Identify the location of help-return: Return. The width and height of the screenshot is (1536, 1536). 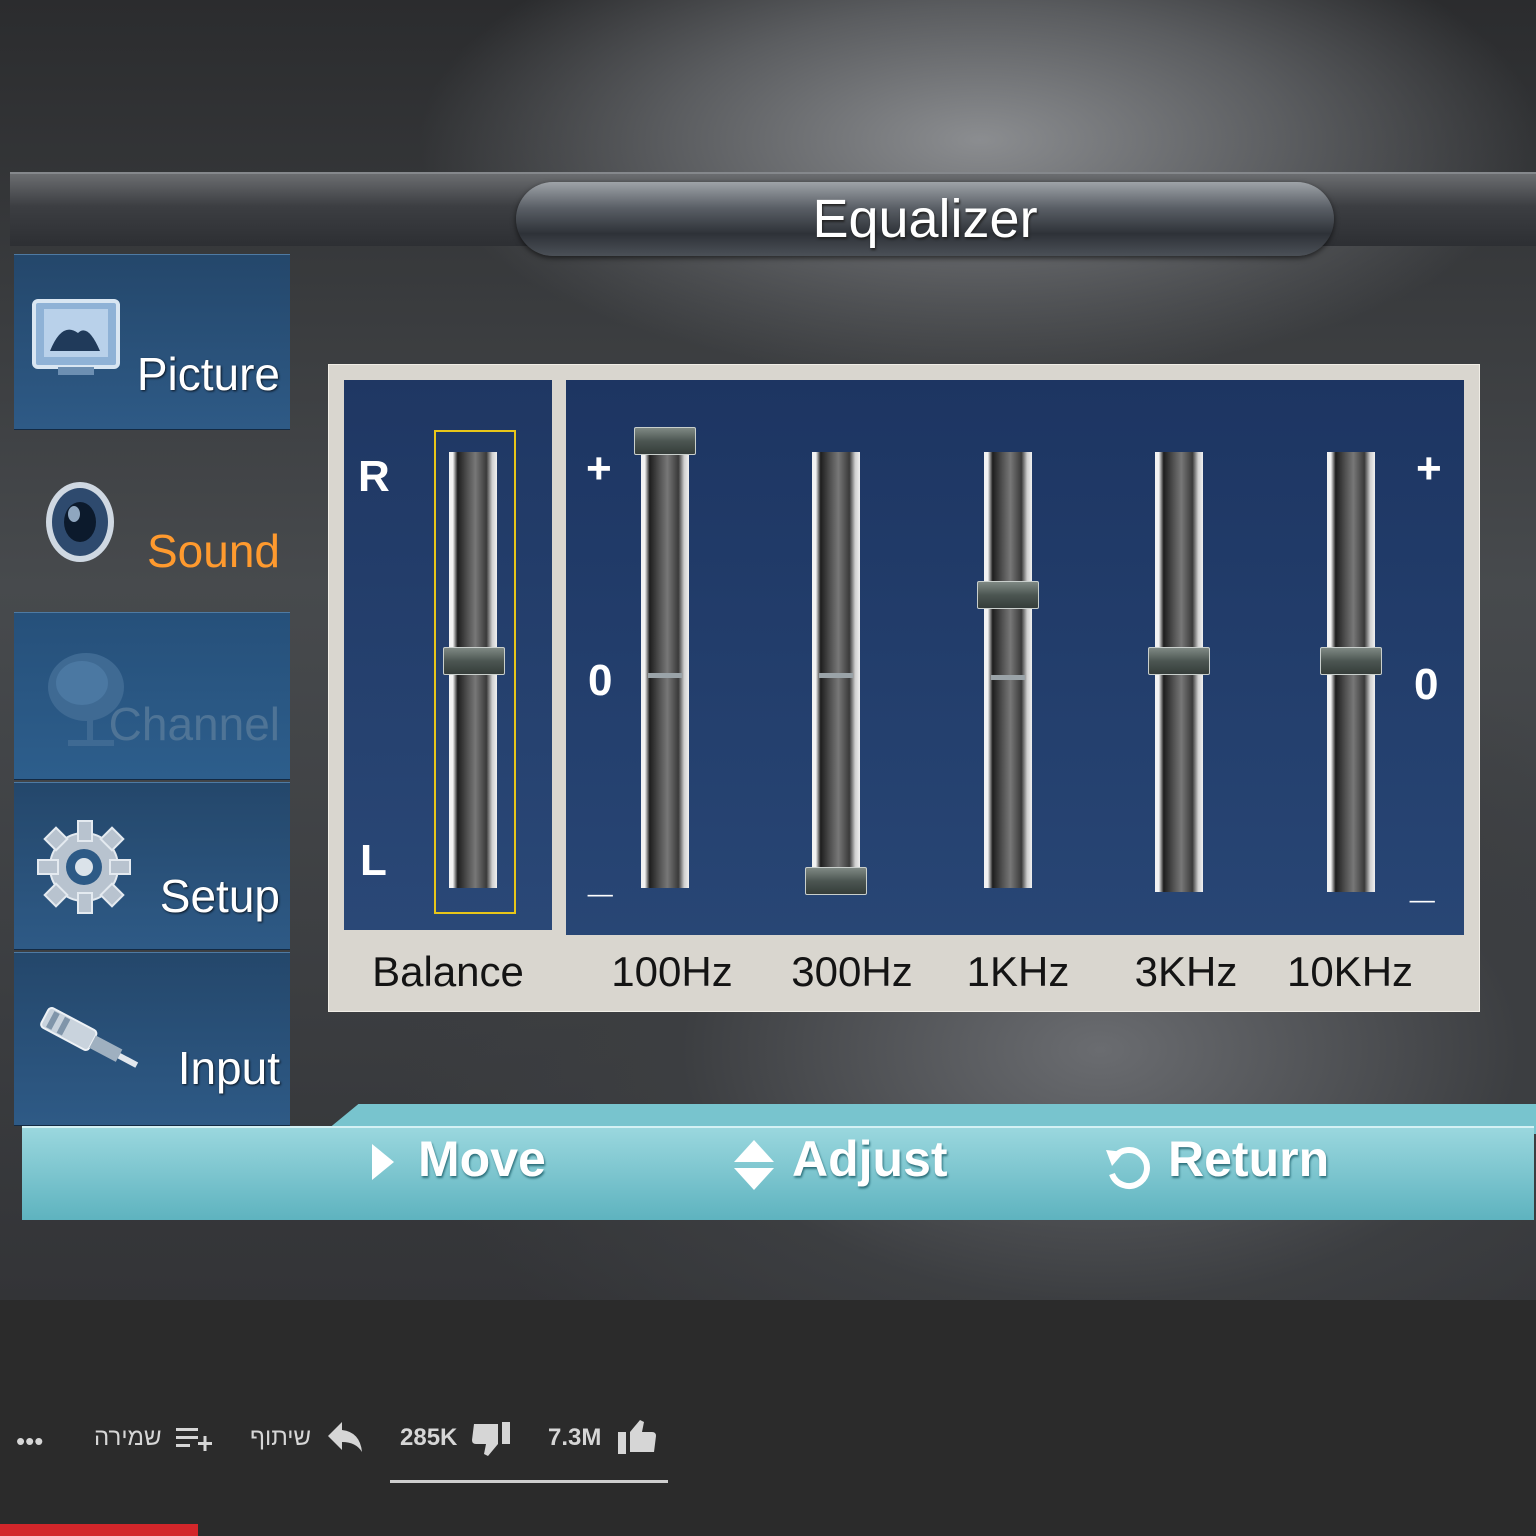
(1249, 1159).